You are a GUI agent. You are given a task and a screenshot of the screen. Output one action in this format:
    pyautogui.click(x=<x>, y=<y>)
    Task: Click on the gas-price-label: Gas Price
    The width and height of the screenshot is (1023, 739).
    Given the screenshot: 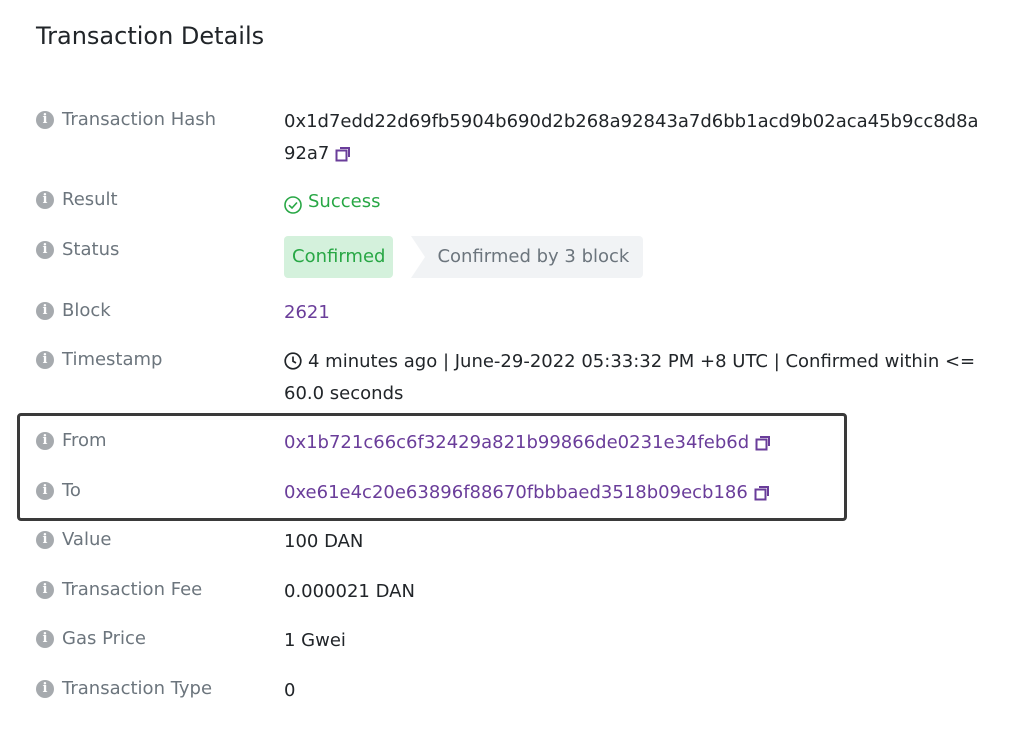 What is the action you would take?
    pyautogui.click(x=104, y=638)
    